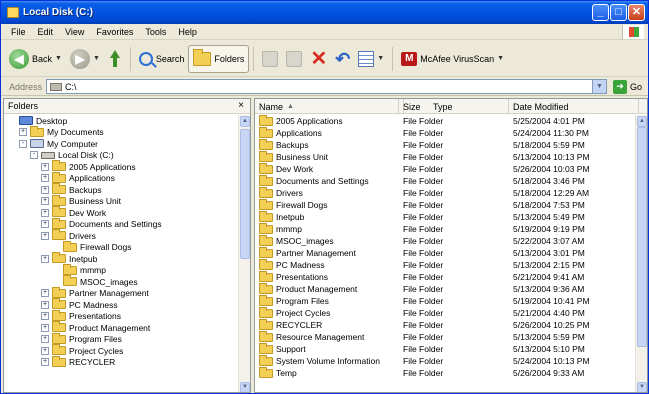 The image size is (649, 394). Describe the element at coordinates (469, 106) in the screenshot. I see `column-type: Type` at that location.